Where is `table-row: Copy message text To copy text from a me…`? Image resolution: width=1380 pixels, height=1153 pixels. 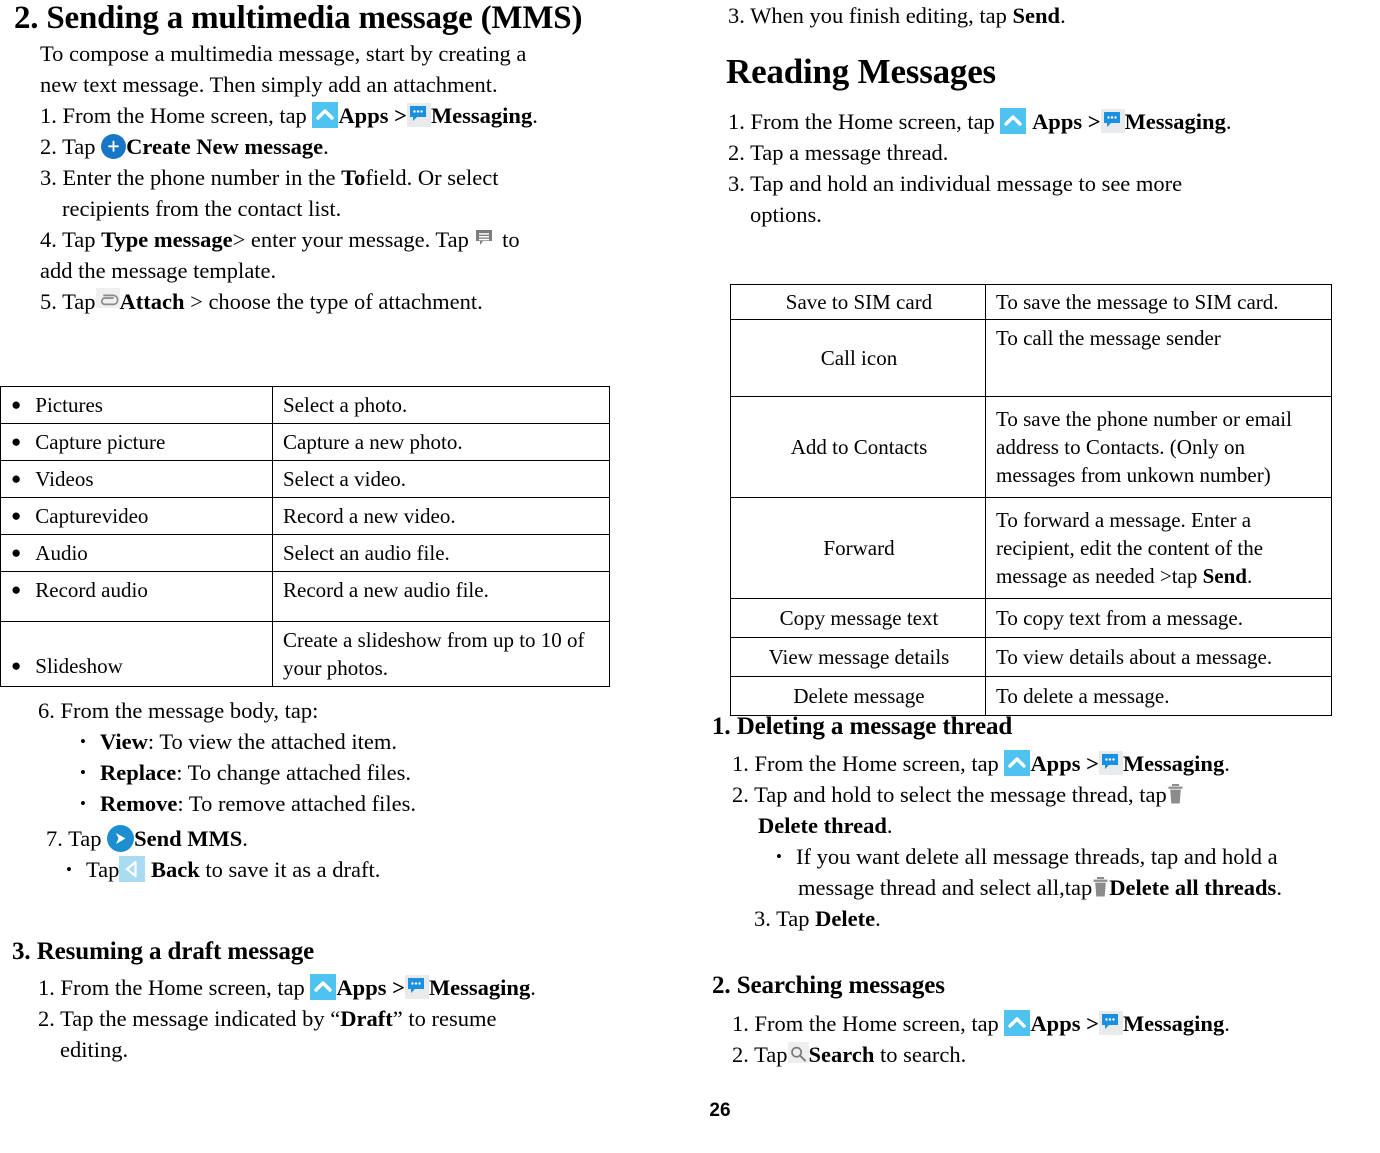
table-row: Copy message text To copy text from a me… is located at coordinates (1031, 618).